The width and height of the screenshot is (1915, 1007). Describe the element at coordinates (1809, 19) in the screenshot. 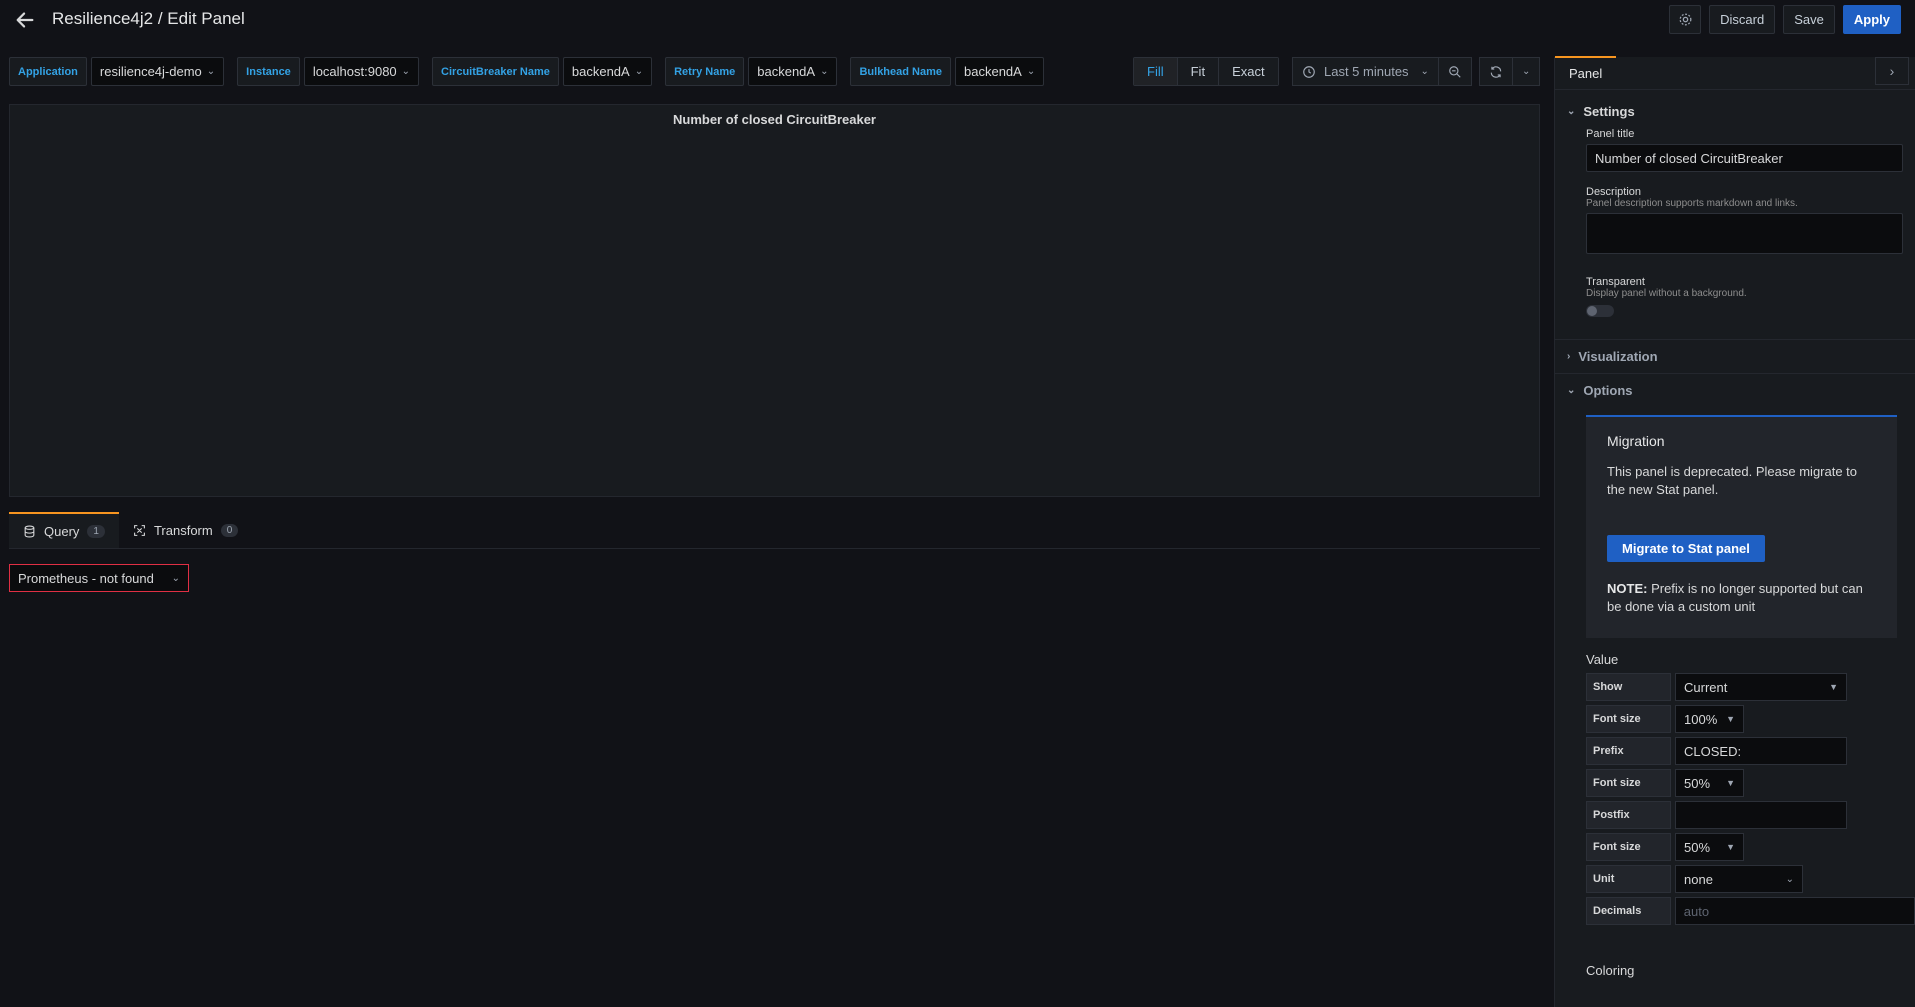

I see `save-button: Save` at that location.